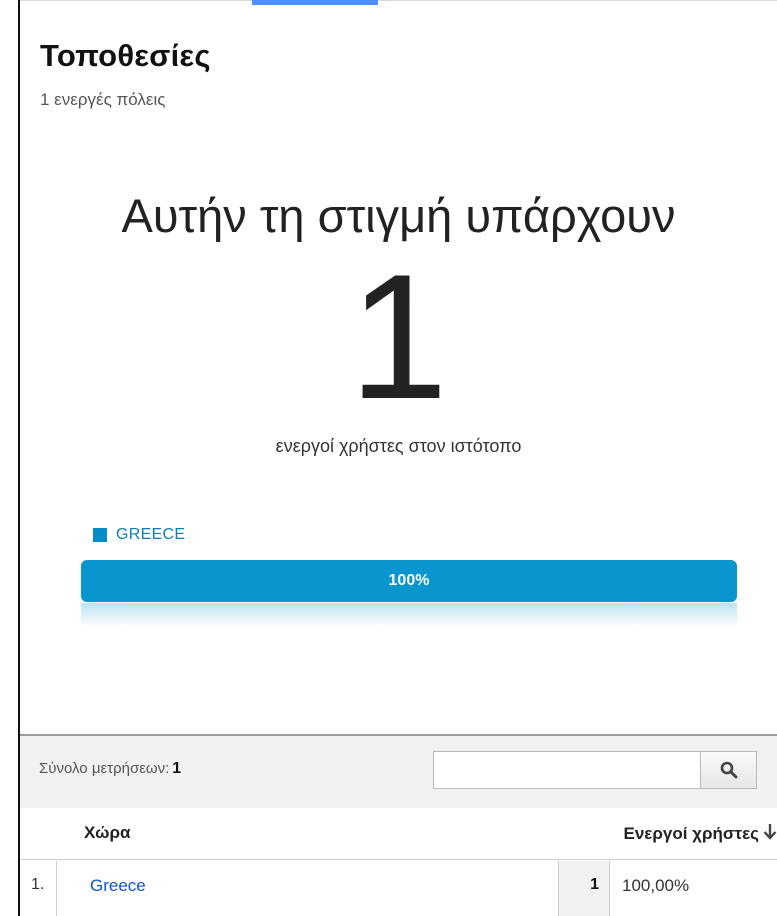 This screenshot has width=777, height=916. Describe the element at coordinates (100, 535) in the screenshot. I see `legend-swatch` at that location.